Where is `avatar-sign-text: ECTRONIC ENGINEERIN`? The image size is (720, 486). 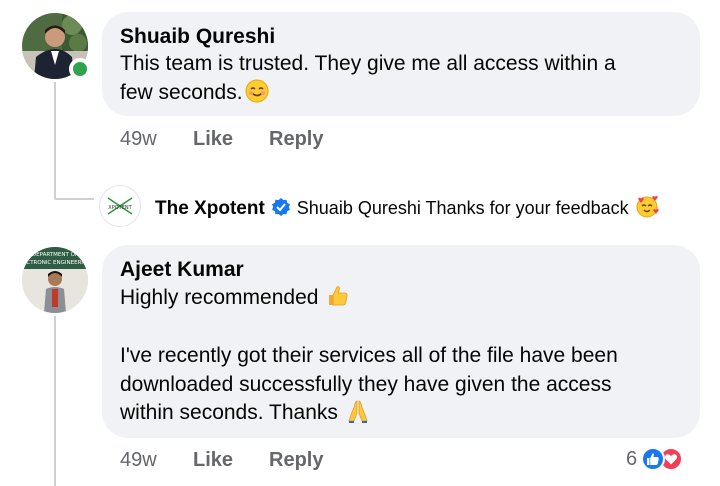 avatar-sign-text: ECTRONIC ENGINEERIN is located at coordinates (55, 263).